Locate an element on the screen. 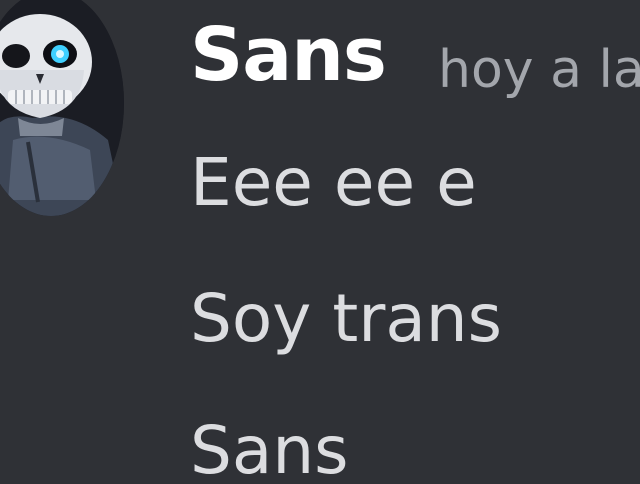  avatar is located at coordinates (62, 108).